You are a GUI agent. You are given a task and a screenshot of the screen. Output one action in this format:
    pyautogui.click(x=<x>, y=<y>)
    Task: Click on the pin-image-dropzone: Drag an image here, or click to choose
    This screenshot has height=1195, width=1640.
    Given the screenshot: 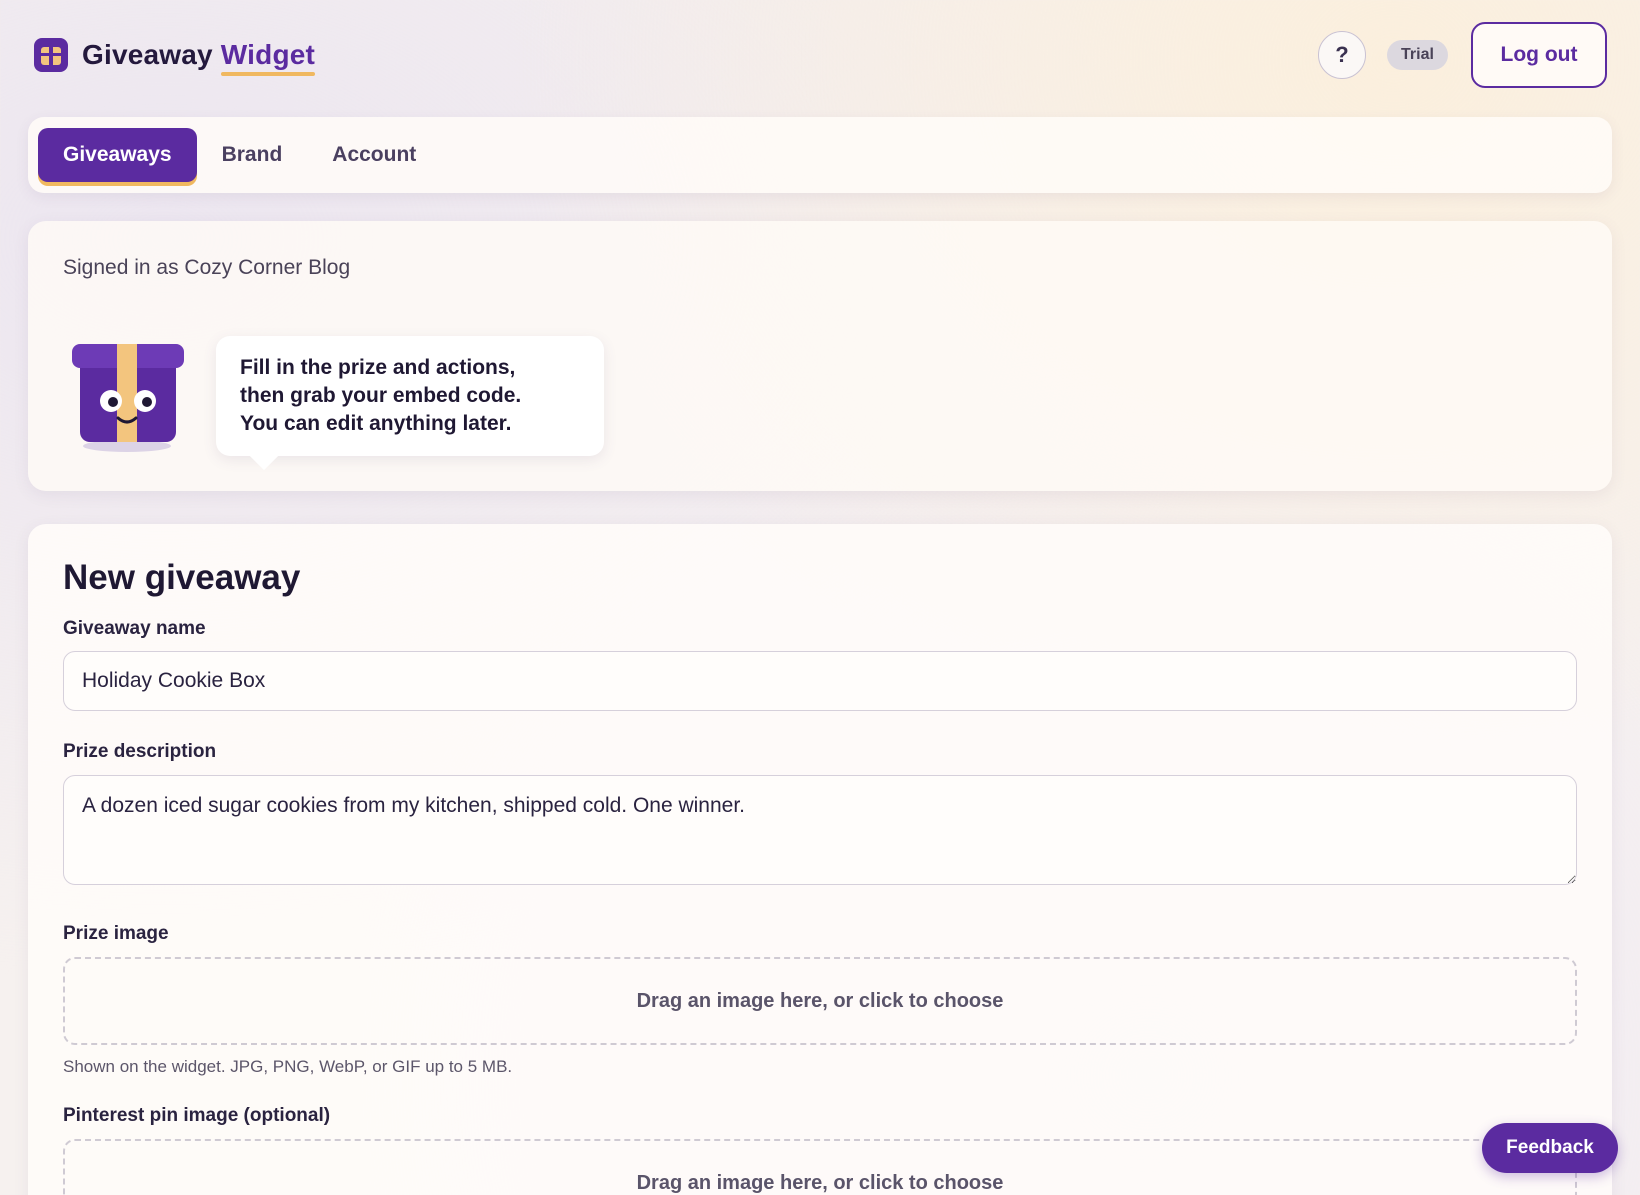 What is the action you would take?
    pyautogui.click(x=820, y=1167)
    